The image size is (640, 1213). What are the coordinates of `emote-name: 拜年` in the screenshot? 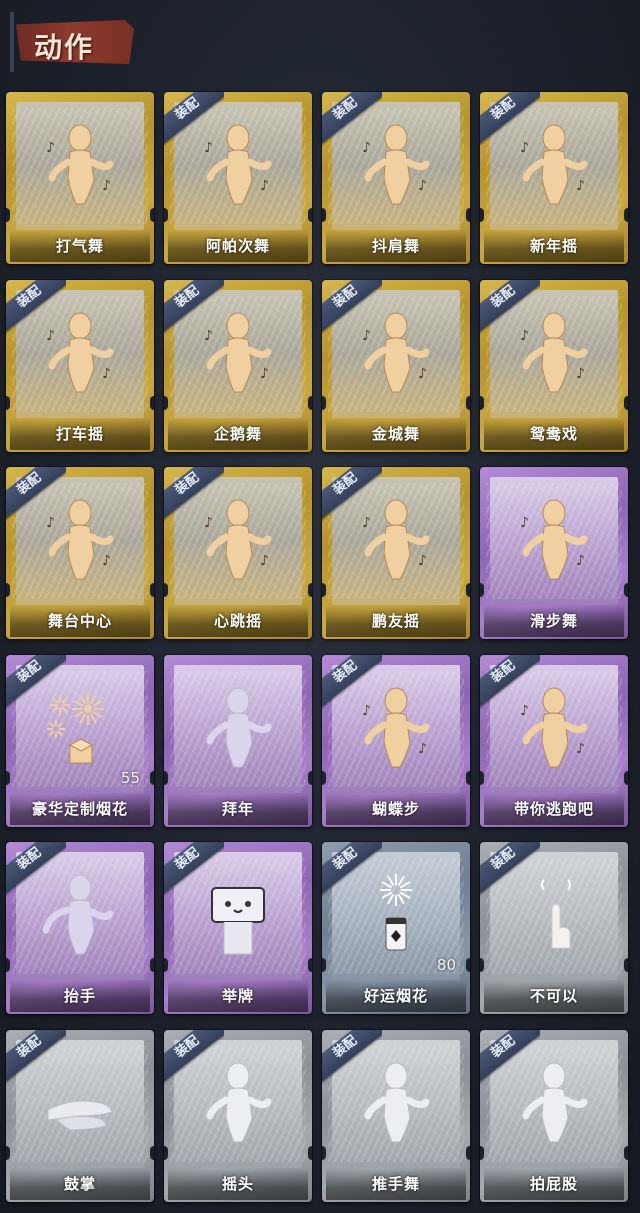 It's located at (237, 809).